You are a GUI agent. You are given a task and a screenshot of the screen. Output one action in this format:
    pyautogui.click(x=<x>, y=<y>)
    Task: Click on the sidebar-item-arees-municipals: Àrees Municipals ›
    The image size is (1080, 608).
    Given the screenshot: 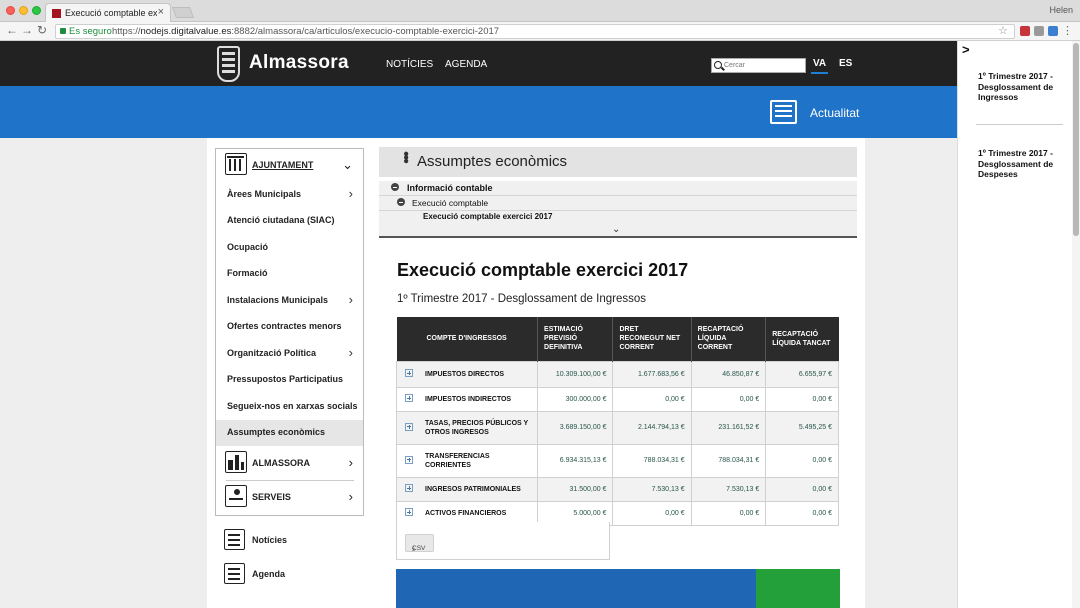 What is the action you would take?
    pyautogui.click(x=289, y=195)
    